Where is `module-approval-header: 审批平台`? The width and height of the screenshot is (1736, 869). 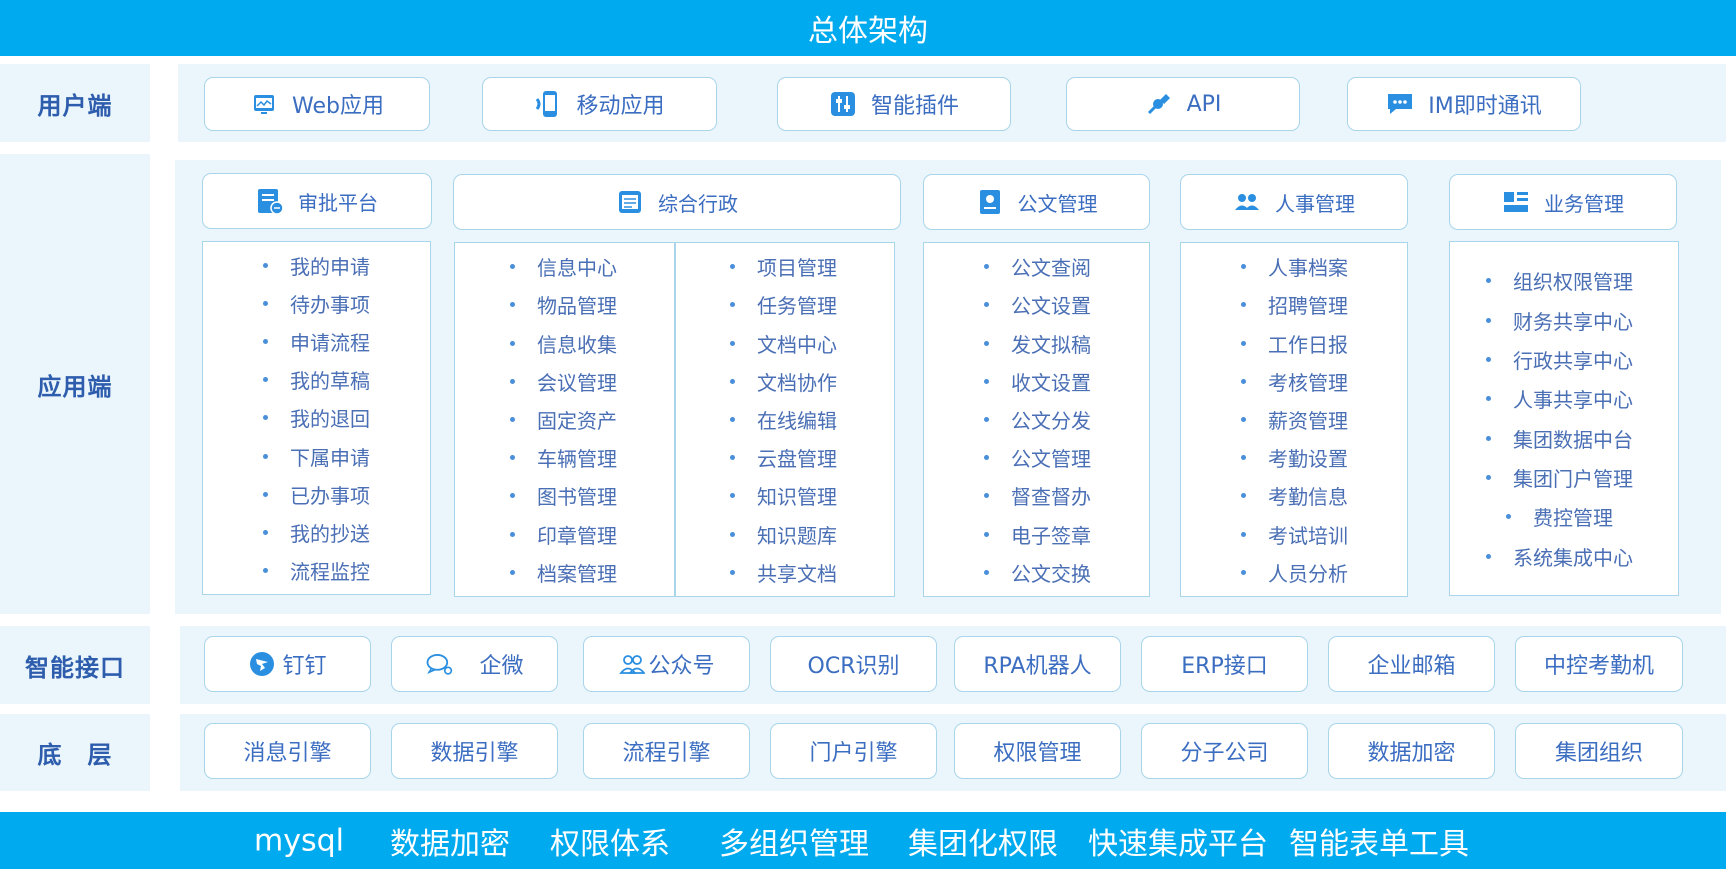 module-approval-header: 审批平台 is located at coordinates (317, 201).